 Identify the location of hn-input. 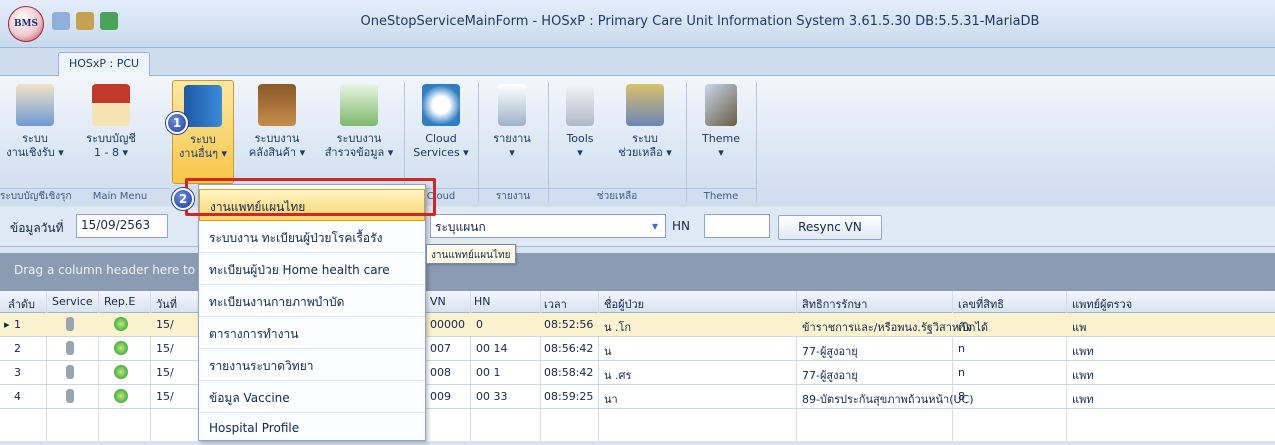
(737, 226).